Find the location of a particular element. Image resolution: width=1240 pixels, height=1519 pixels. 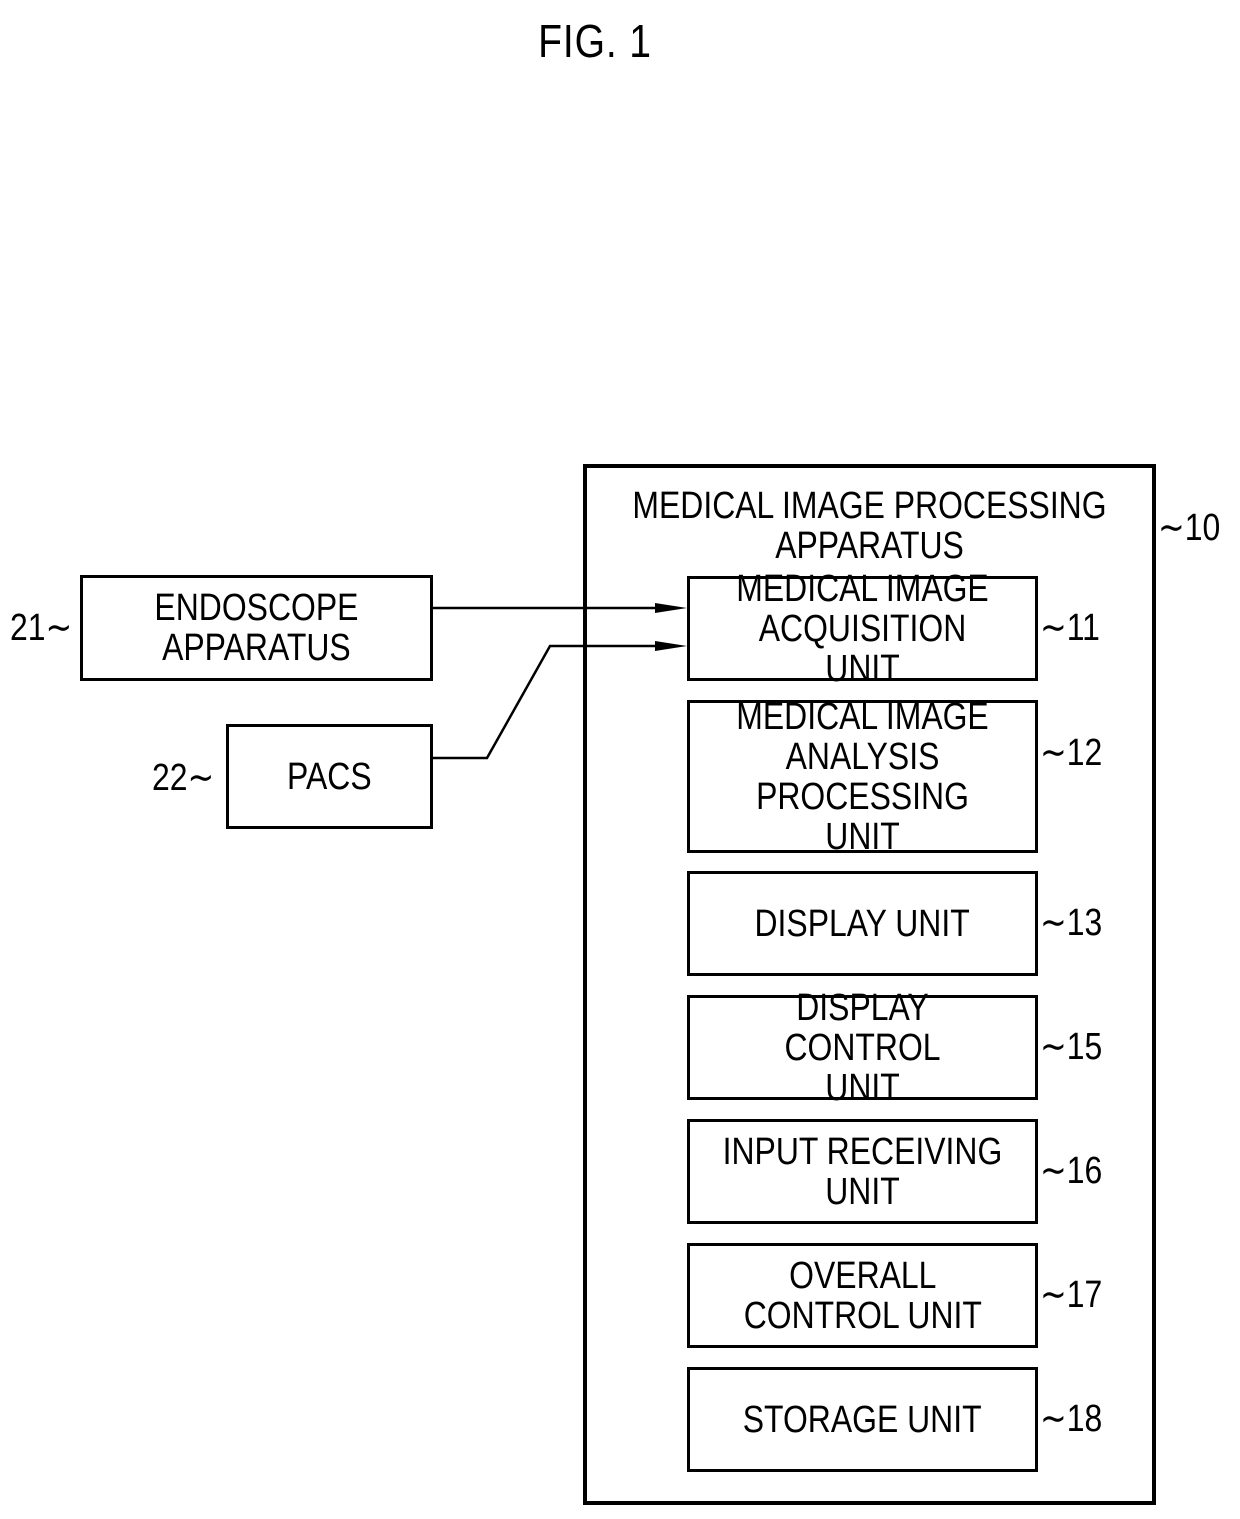

unit-display: DISPLAY UNIT is located at coordinates (862, 923).